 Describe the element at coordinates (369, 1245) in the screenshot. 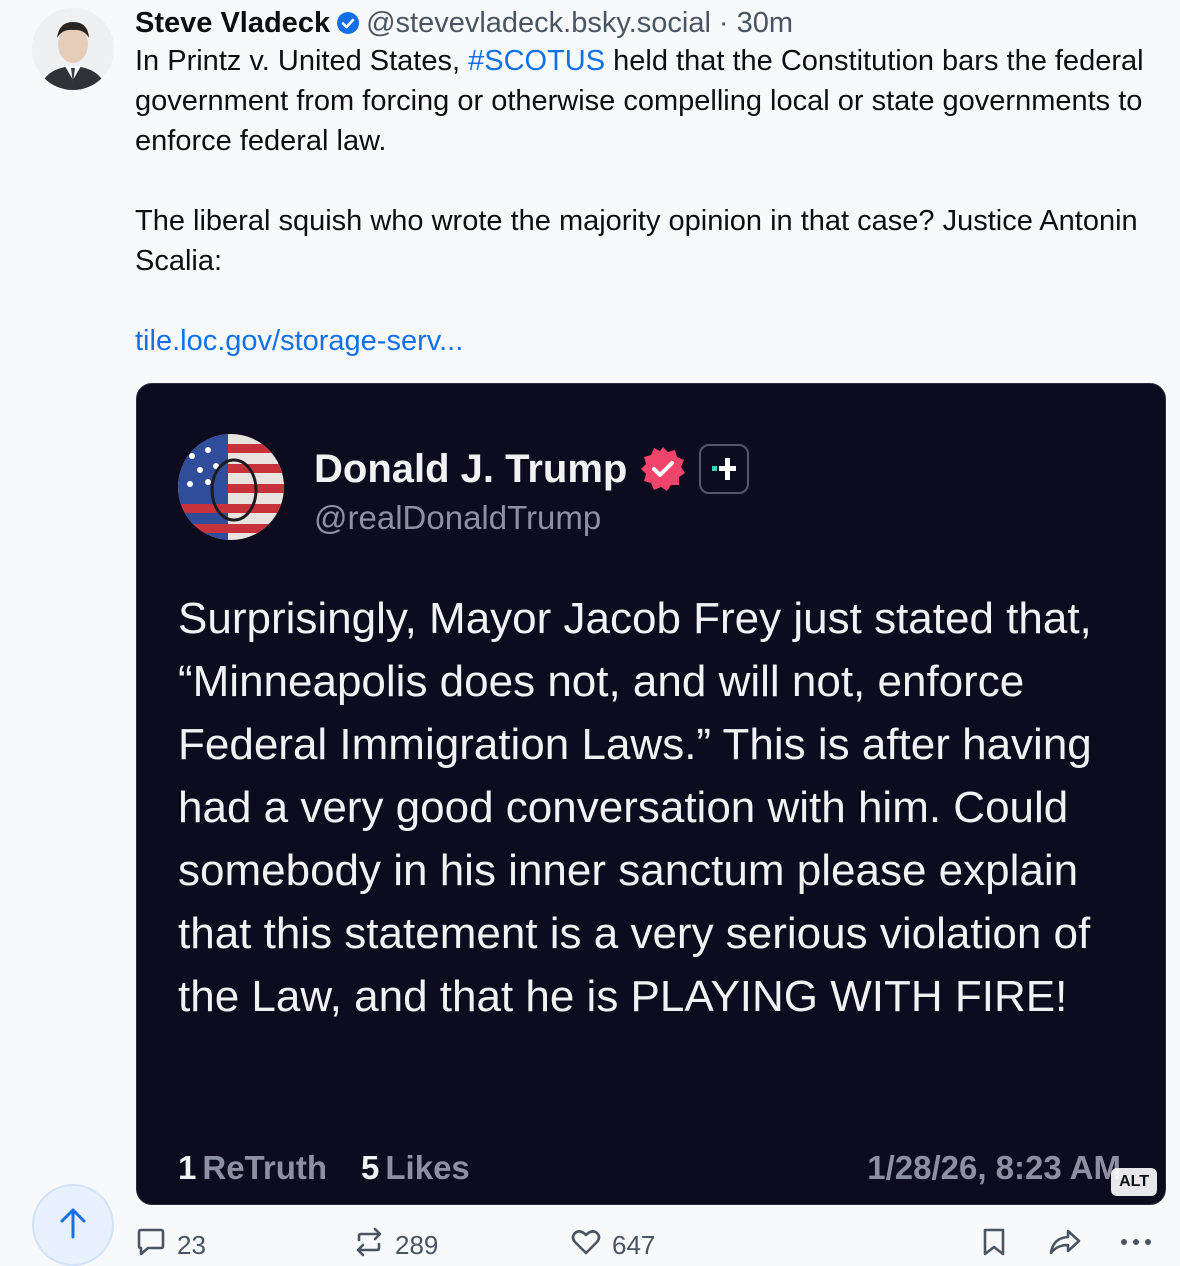

I see `repost-icon` at that location.